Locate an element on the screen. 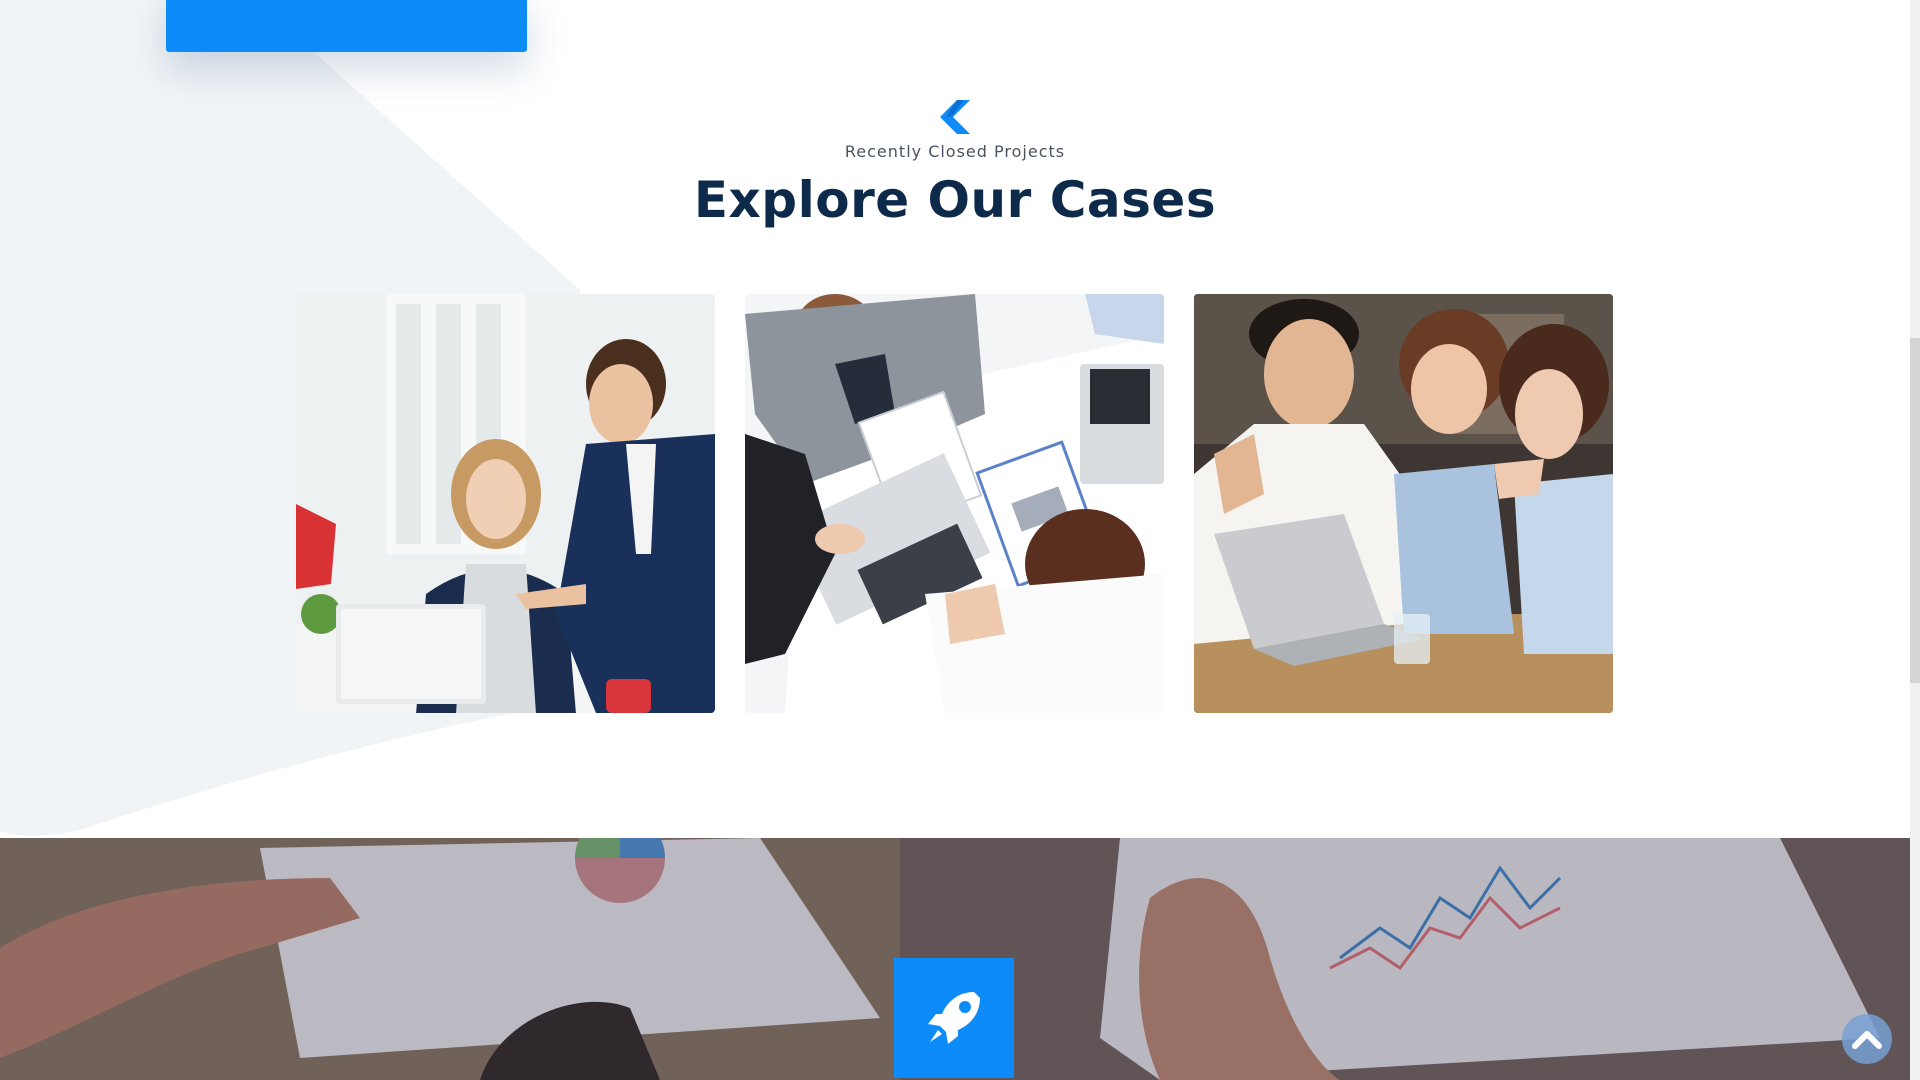 This screenshot has width=1920, height=1080. rocket-icon is located at coordinates (954, 1018).